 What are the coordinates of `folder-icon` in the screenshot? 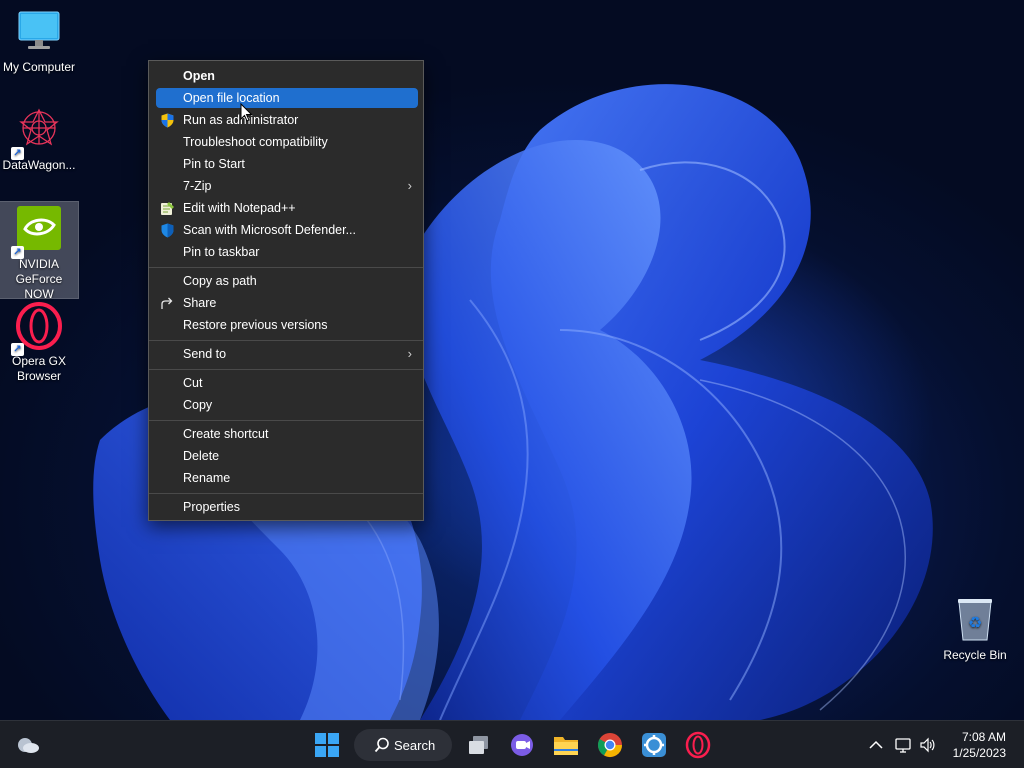 It's located at (566, 746).